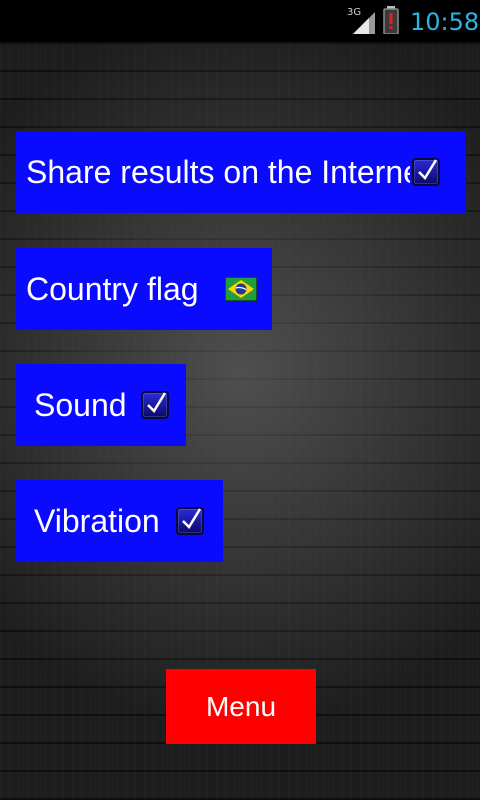  I want to click on status-time: 10:58, so click(445, 22).